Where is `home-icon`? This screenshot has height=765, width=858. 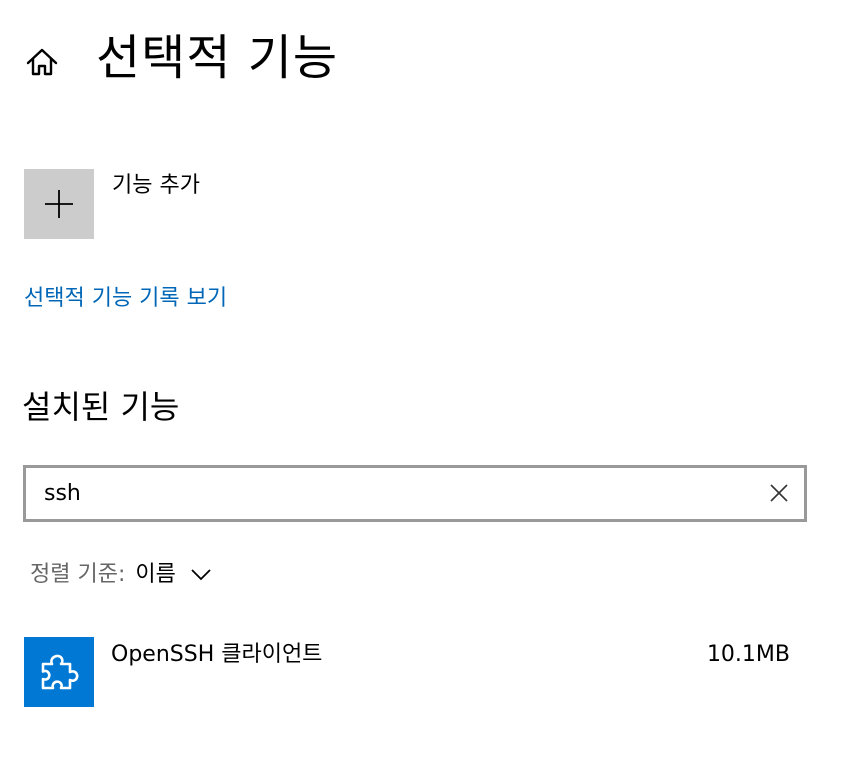 home-icon is located at coordinates (42, 62).